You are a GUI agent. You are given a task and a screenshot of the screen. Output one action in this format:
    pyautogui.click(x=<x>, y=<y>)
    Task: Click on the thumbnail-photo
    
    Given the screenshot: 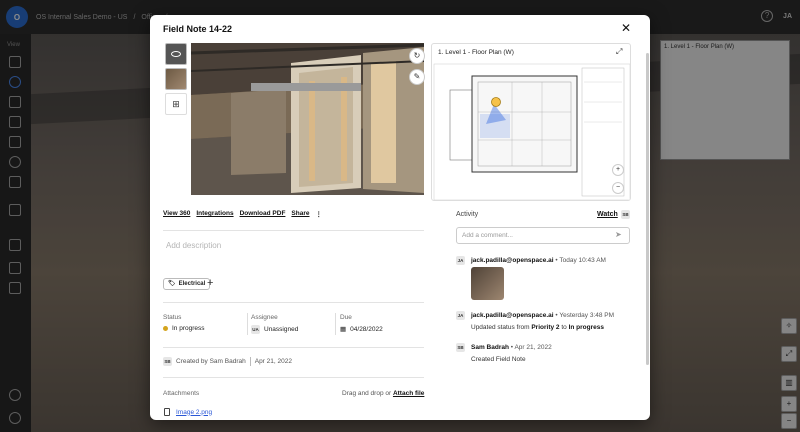 What is the action you would take?
    pyautogui.click(x=176, y=79)
    